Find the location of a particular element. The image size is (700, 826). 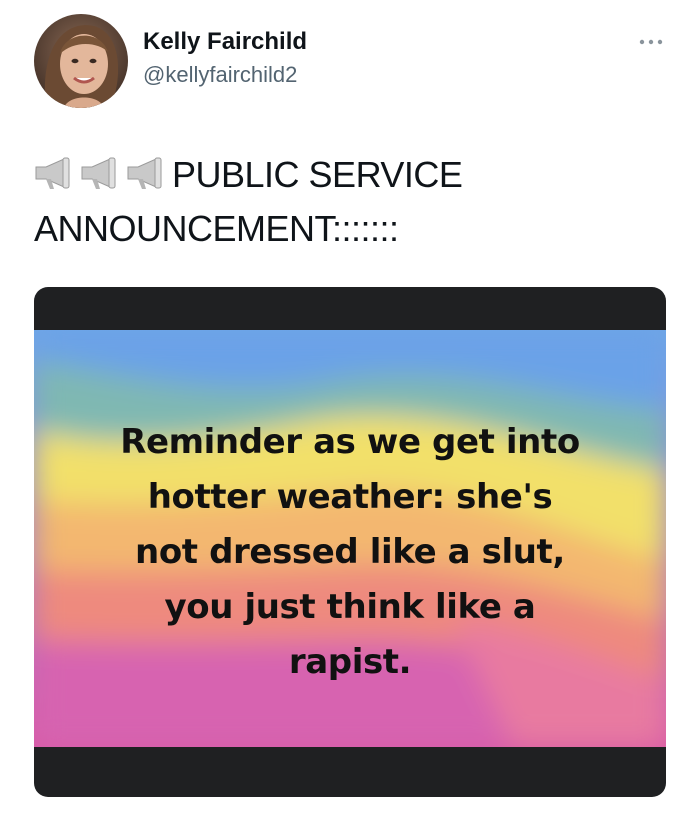

meme-caption-line: not dressed like a slut, is located at coordinates (350, 552).